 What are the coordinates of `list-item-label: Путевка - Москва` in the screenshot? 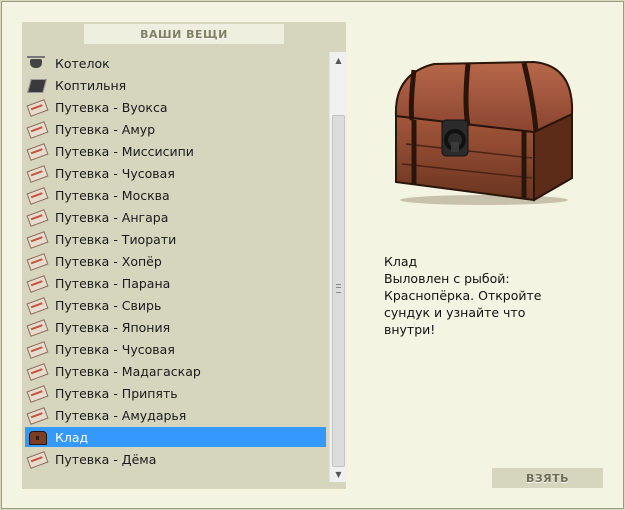 It's located at (112, 195).